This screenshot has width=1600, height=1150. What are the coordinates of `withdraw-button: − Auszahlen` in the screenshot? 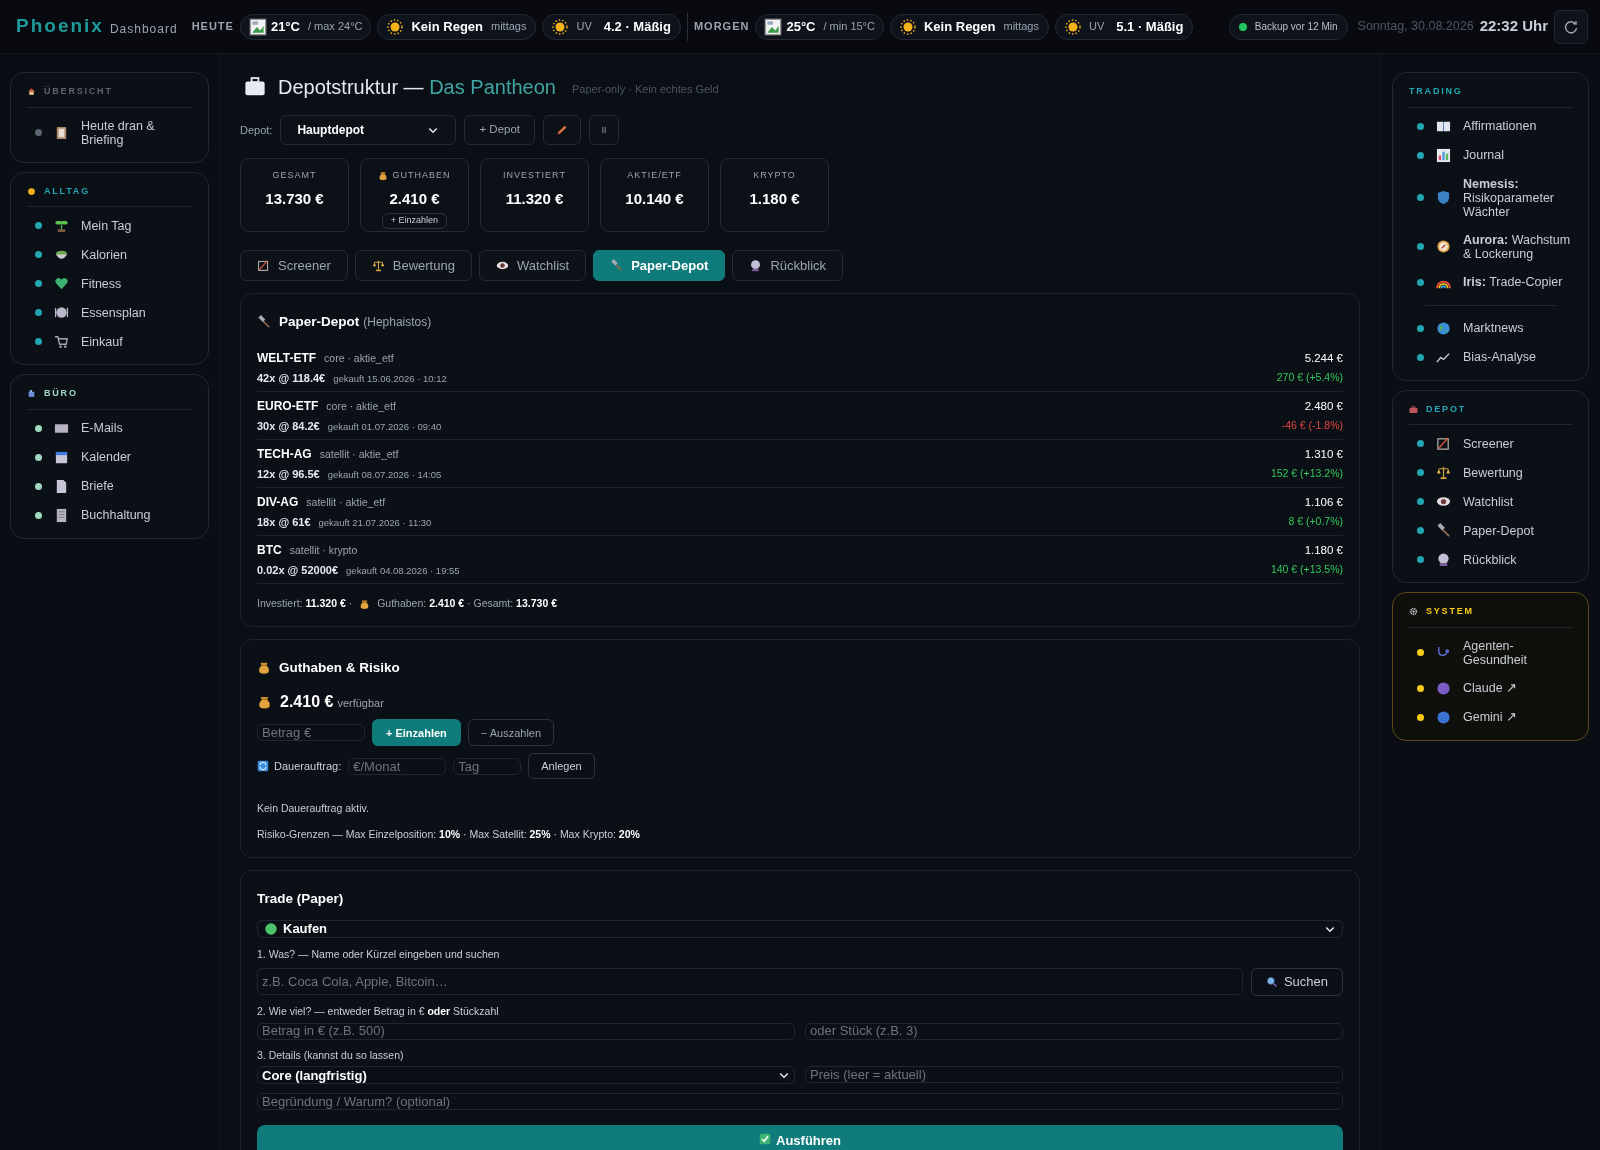 It's located at (511, 733).